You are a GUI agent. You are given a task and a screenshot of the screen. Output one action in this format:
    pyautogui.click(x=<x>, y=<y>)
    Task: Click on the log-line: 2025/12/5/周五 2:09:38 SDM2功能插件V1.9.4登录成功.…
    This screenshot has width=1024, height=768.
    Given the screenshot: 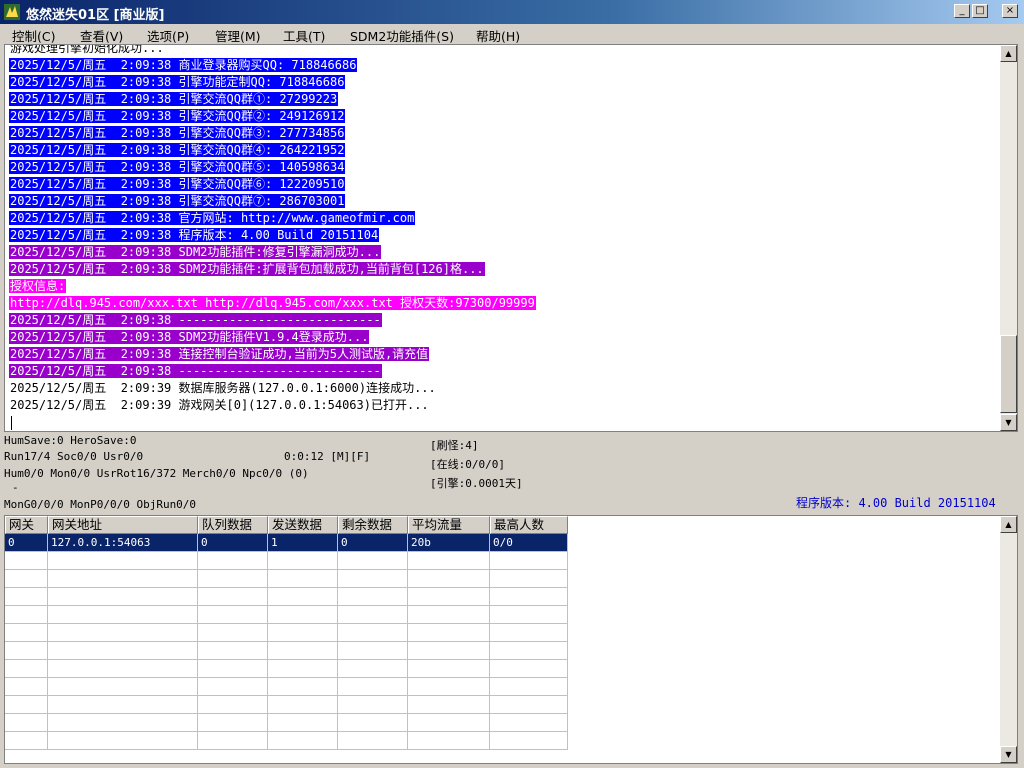 What is the action you would take?
    pyautogui.click(x=504, y=337)
    